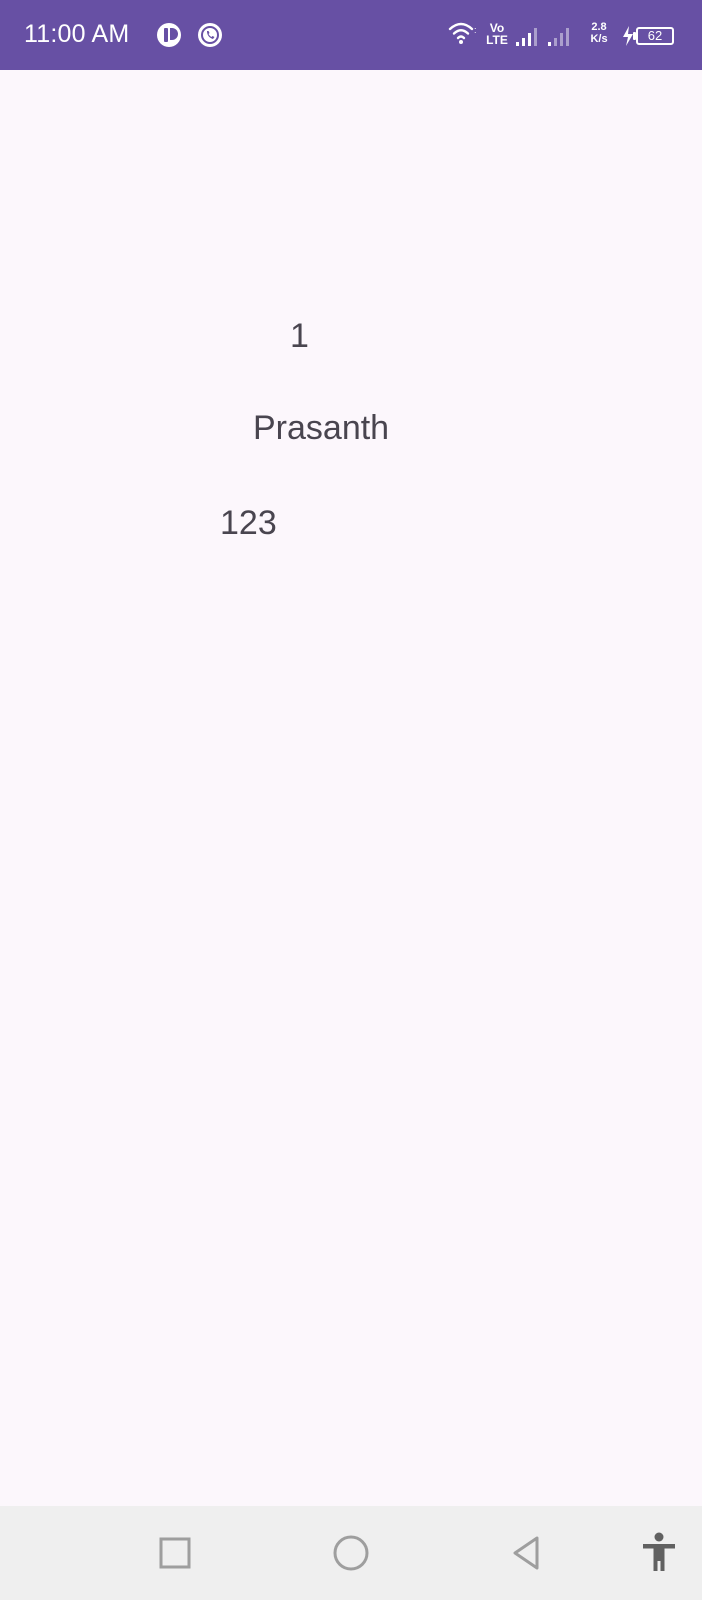 This screenshot has width=702, height=1600. Describe the element at coordinates (659, 1553) in the screenshot. I see `accessibility-button` at that location.